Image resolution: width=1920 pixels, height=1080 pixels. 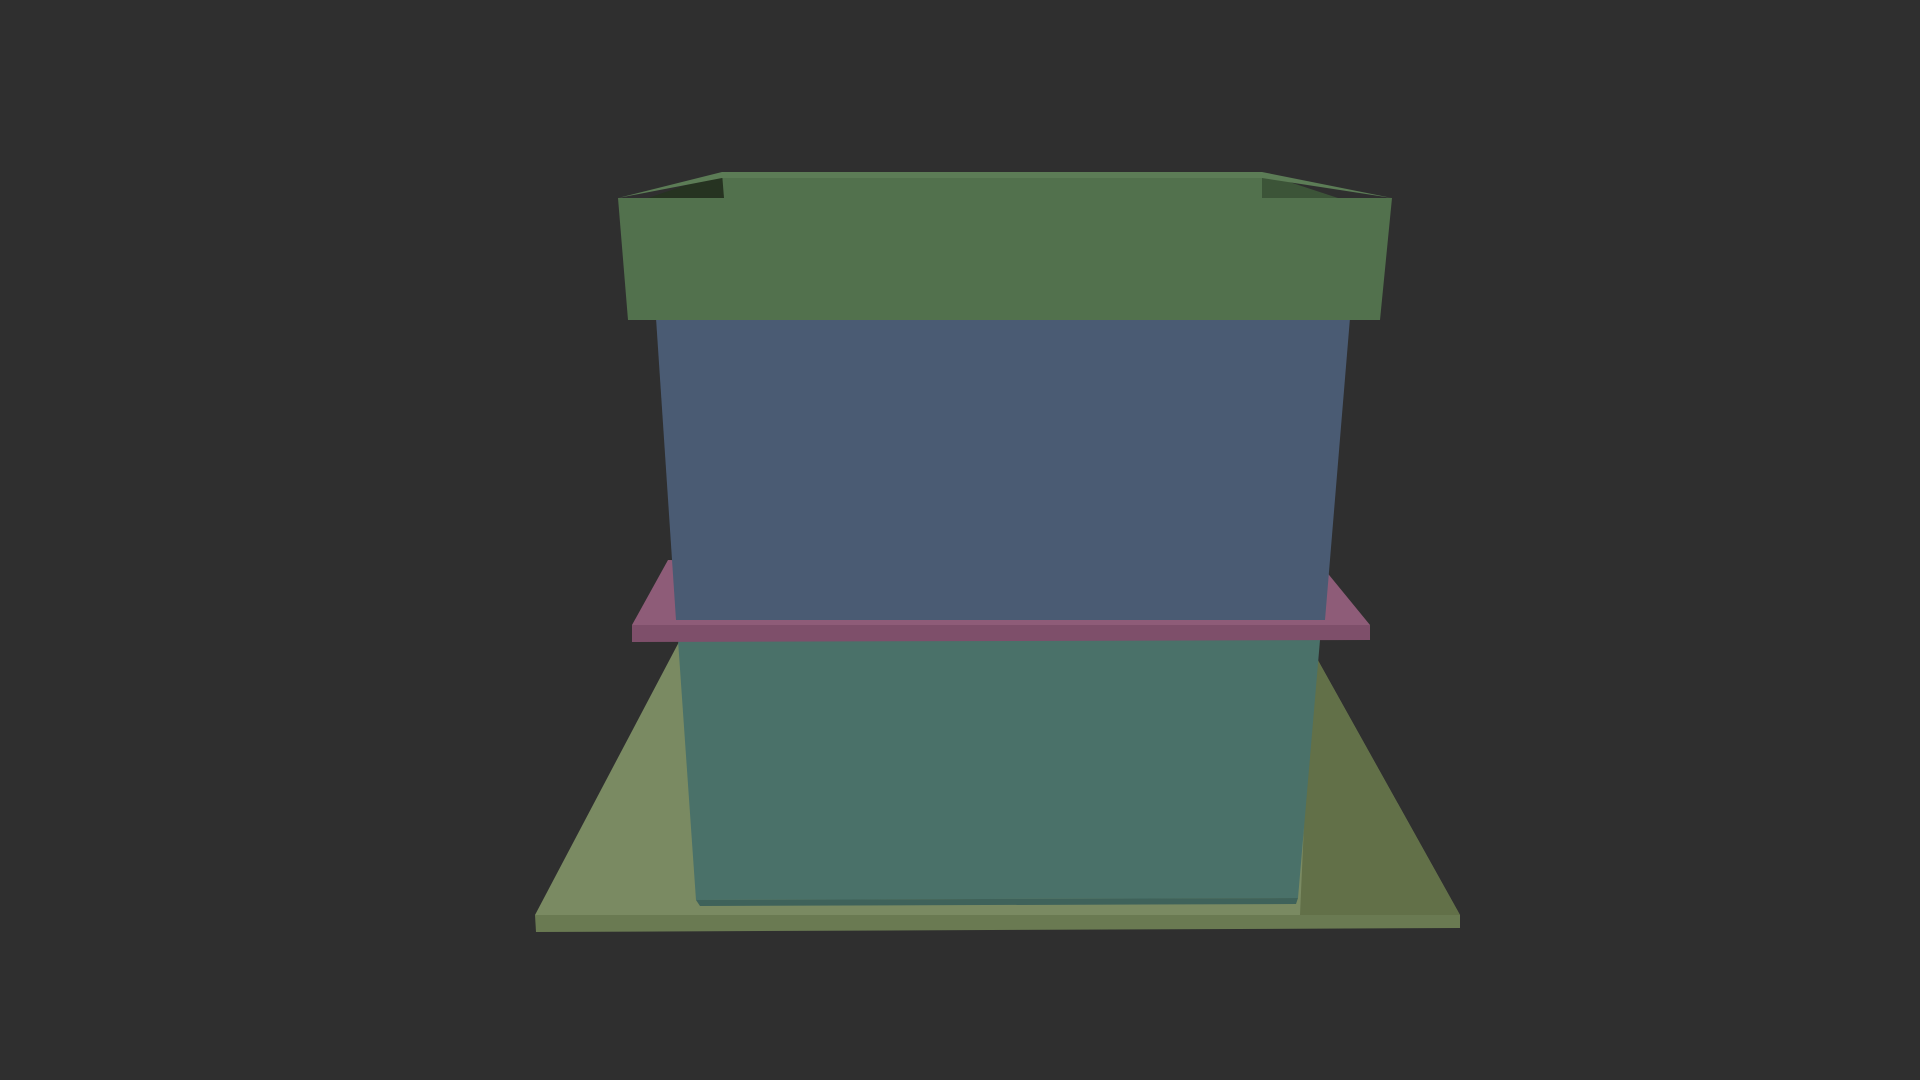 I want to click on upper-box-front-face, so click(x=1003, y=469).